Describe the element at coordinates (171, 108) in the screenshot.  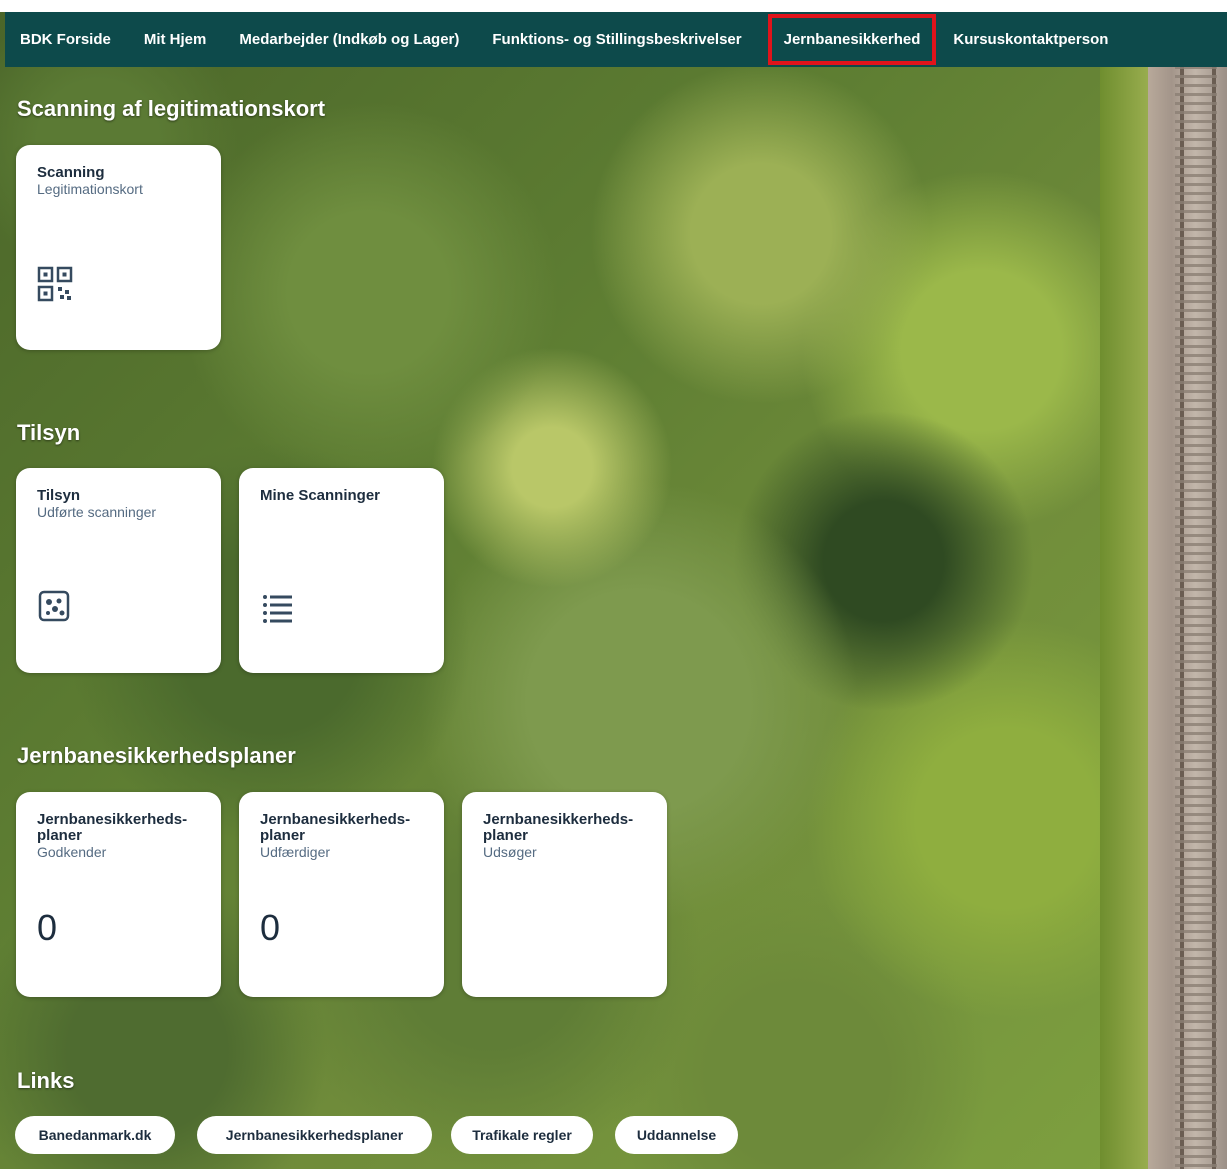
I see `section-title-scanning: Scanning af legitimationskort` at that location.